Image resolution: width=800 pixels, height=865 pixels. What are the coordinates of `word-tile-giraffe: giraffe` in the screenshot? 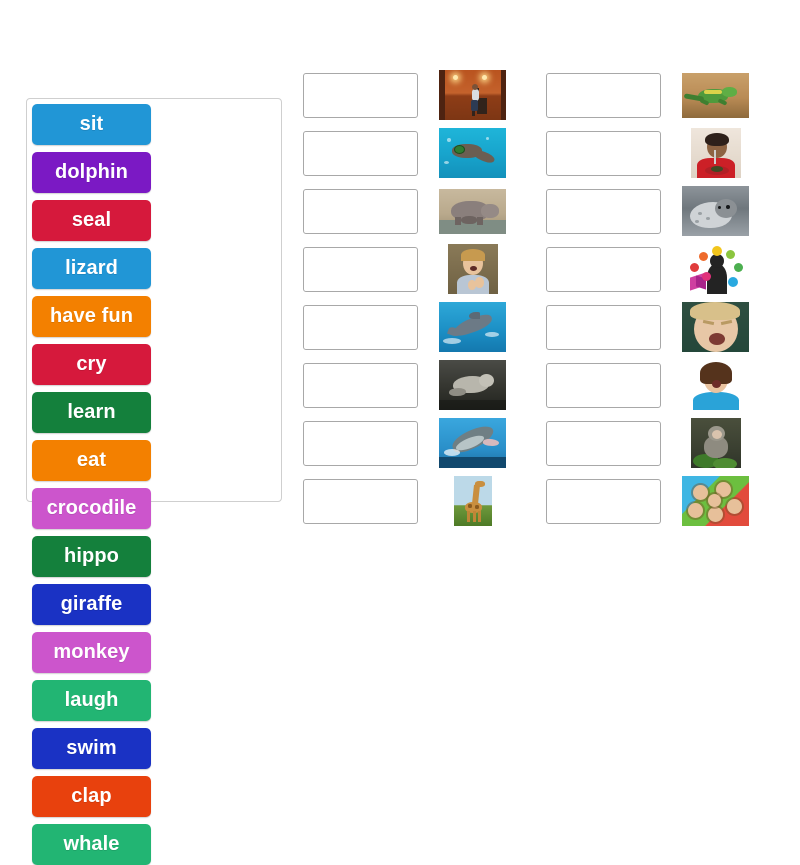 It's located at (91, 604).